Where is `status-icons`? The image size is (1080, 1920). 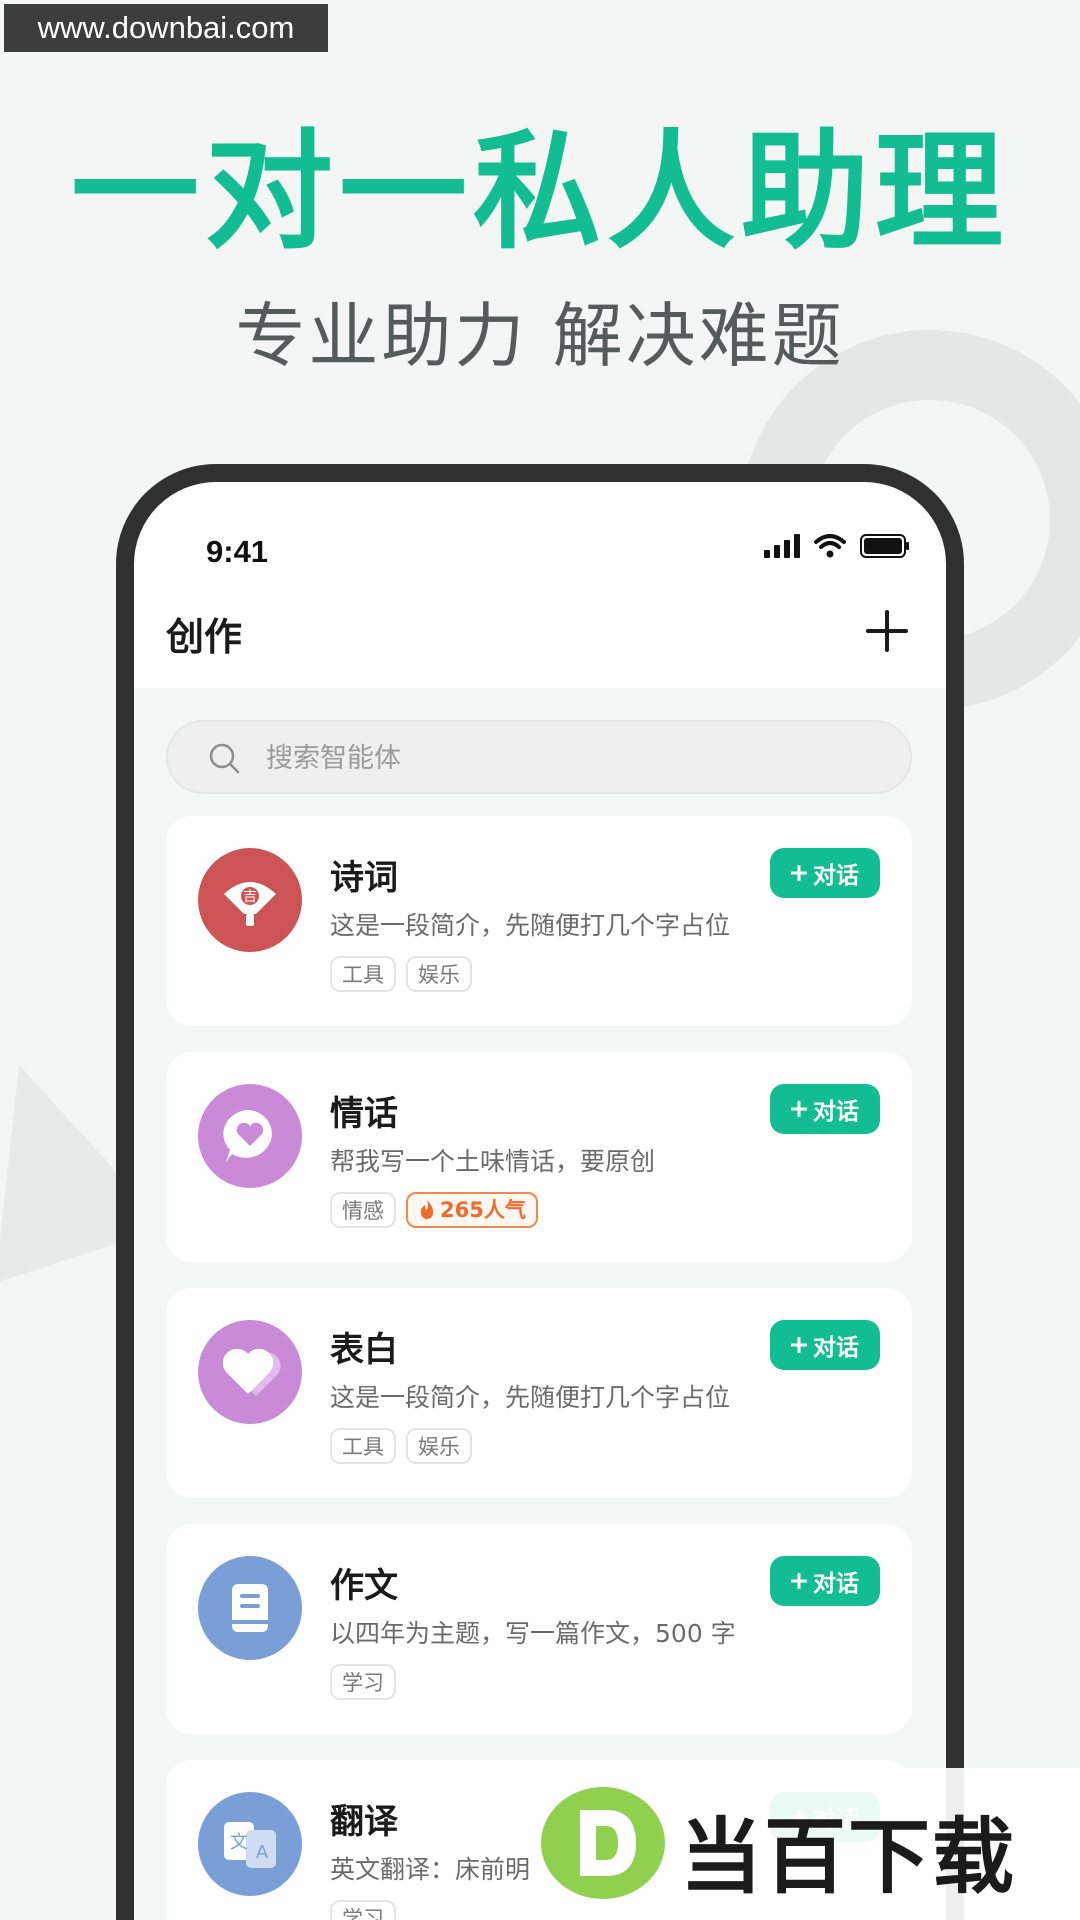
status-icons is located at coordinates (837, 546).